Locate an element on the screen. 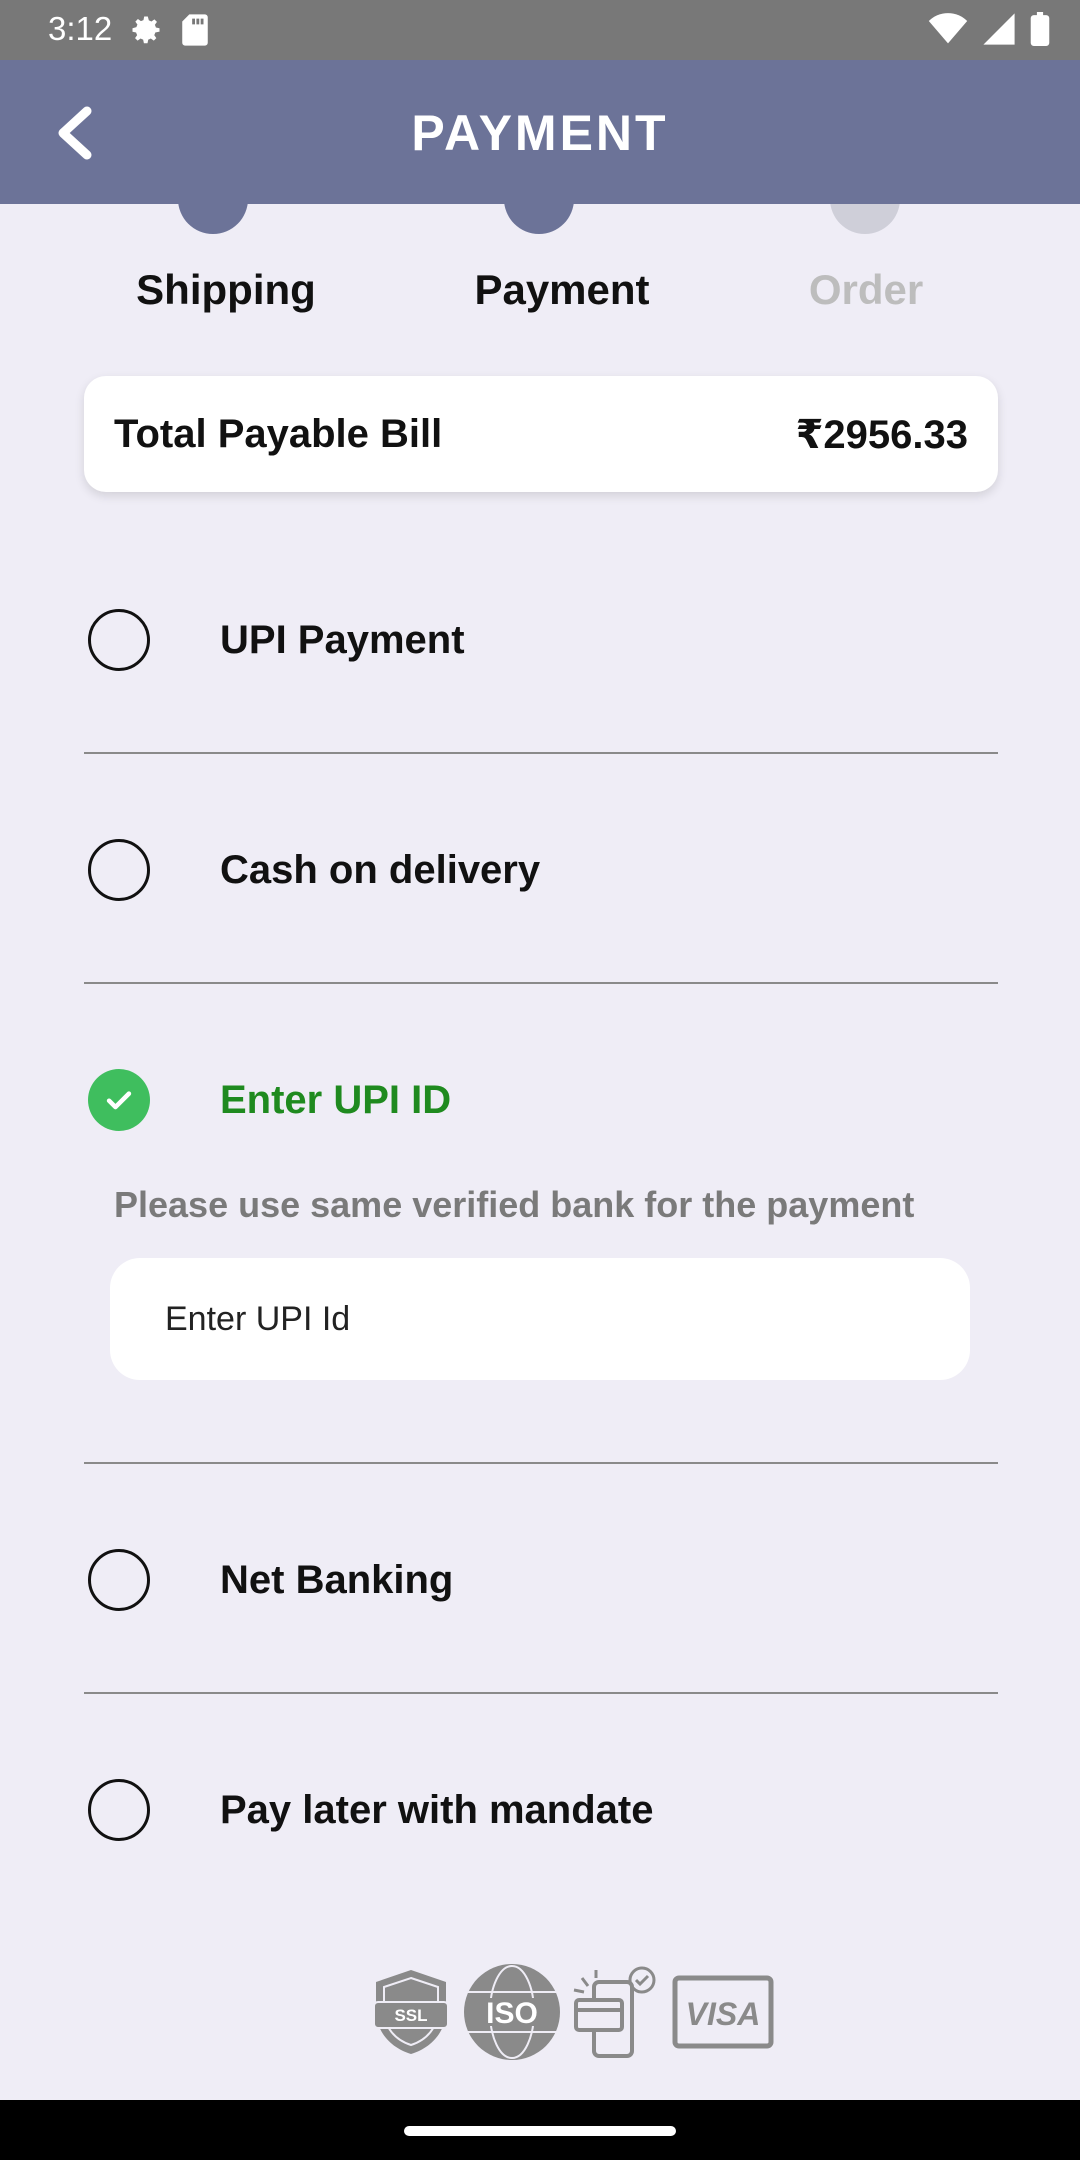  sd-card-icon is located at coordinates (195, 32).